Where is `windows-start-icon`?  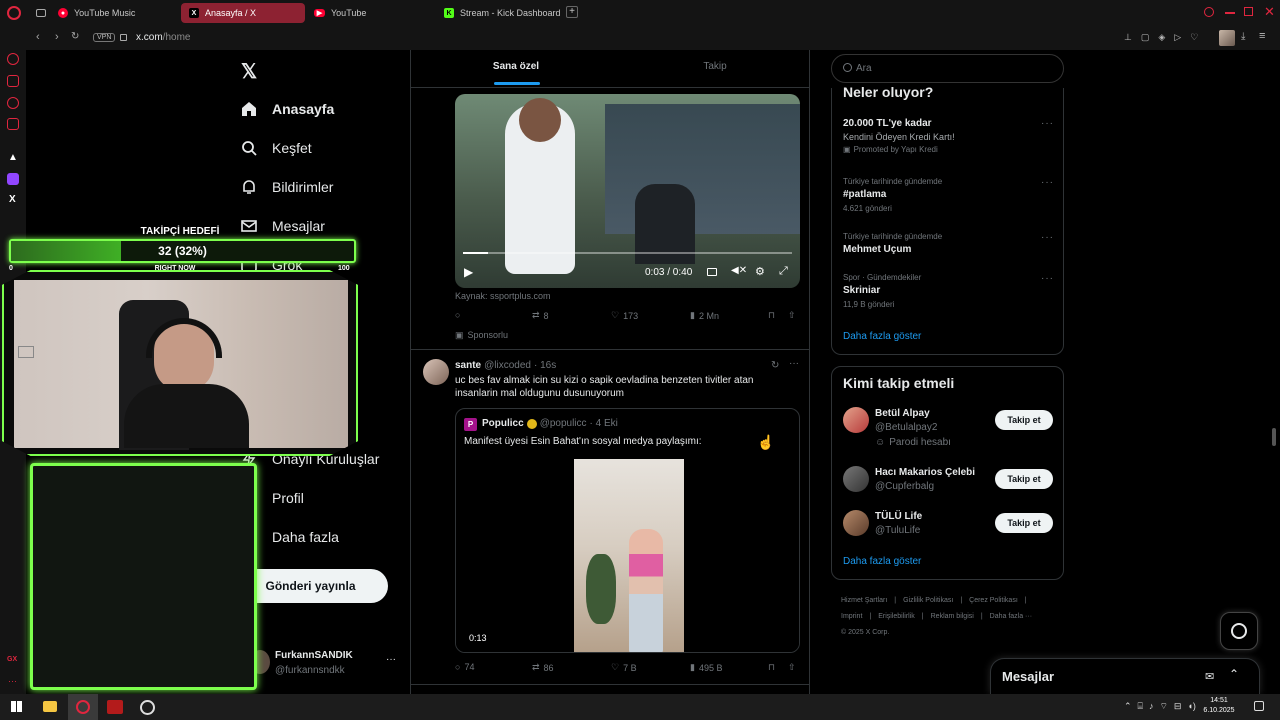
windows-start-icon is located at coordinates (16, 706).